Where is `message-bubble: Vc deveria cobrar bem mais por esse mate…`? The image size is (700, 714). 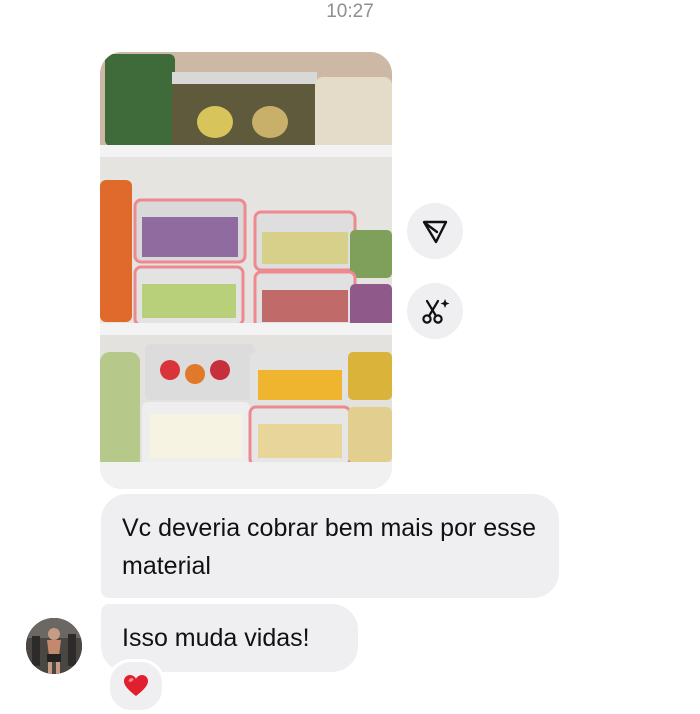 message-bubble: Vc deveria cobrar bem mais por esse mate… is located at coordinates (330, 546).